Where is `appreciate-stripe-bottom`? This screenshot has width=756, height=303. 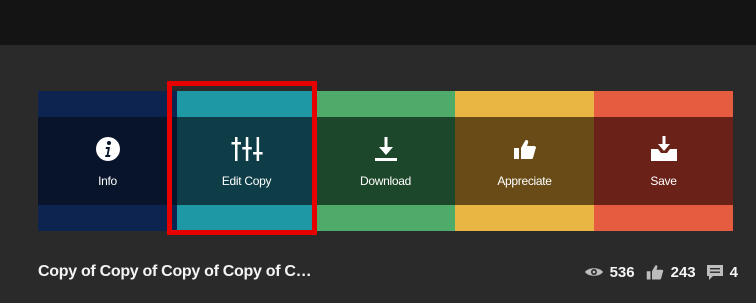
appreciate-stripe-bottom is located at coordinates (524, 218).